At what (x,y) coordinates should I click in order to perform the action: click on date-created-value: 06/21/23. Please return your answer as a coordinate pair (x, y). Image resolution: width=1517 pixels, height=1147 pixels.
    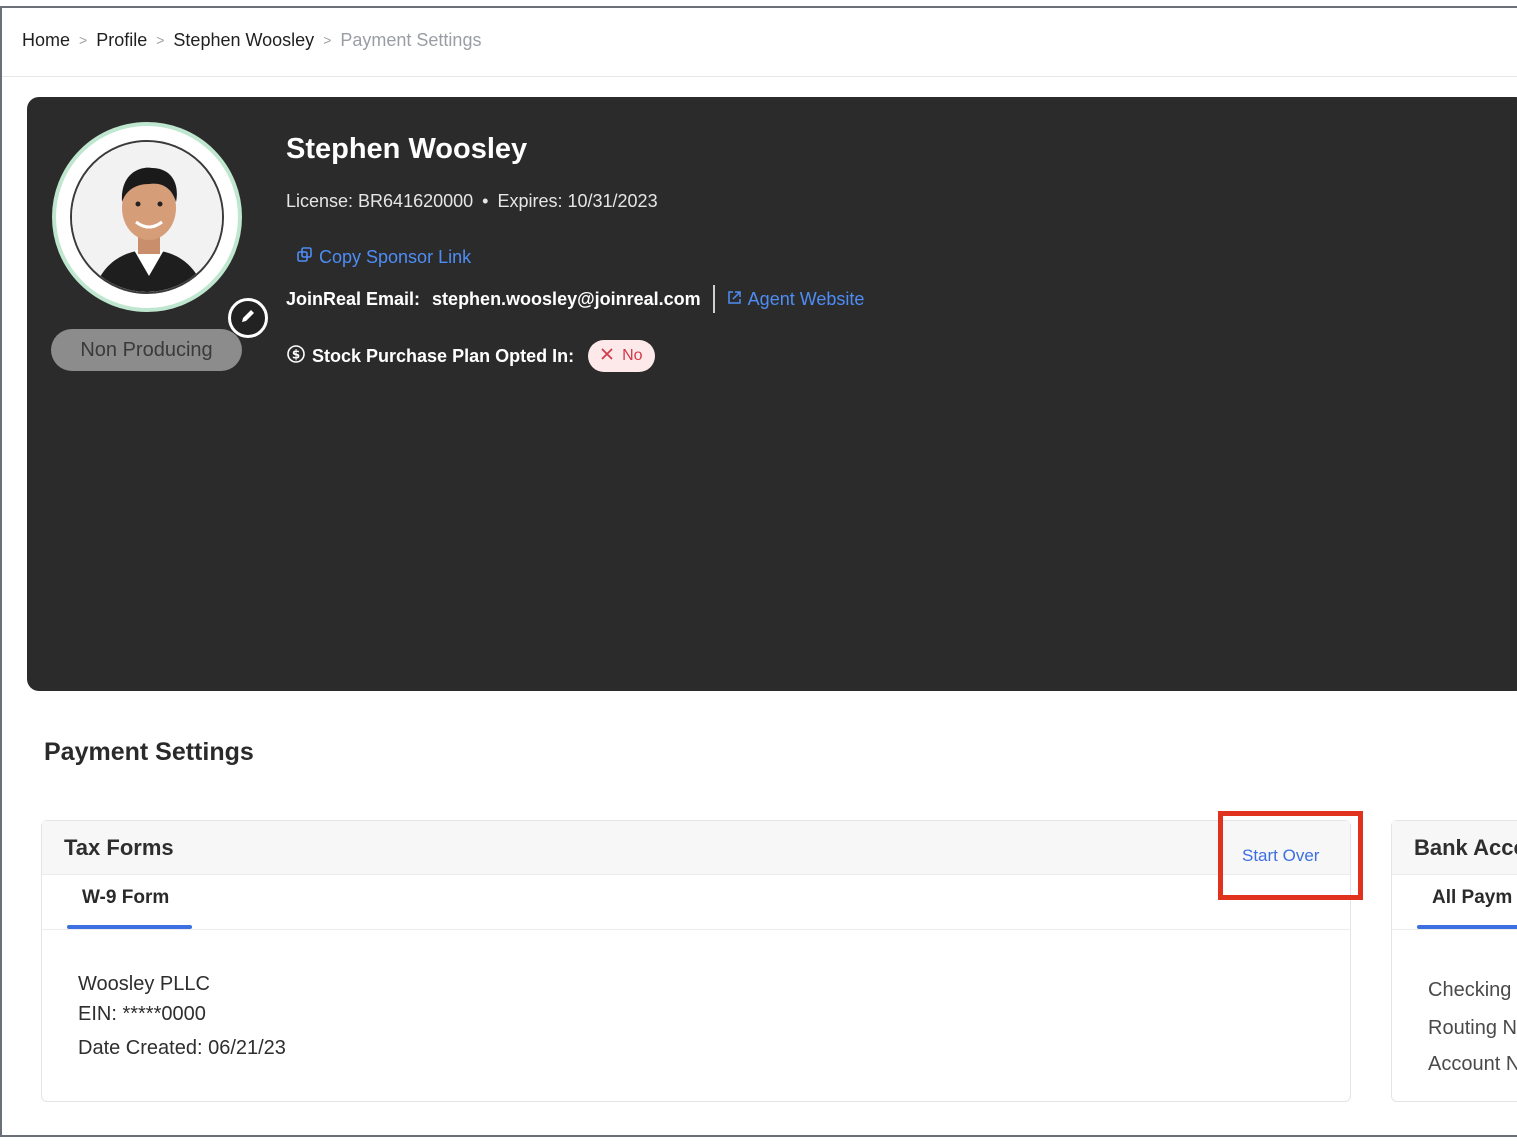
    Looking at the image, I should click on (247, 1048).